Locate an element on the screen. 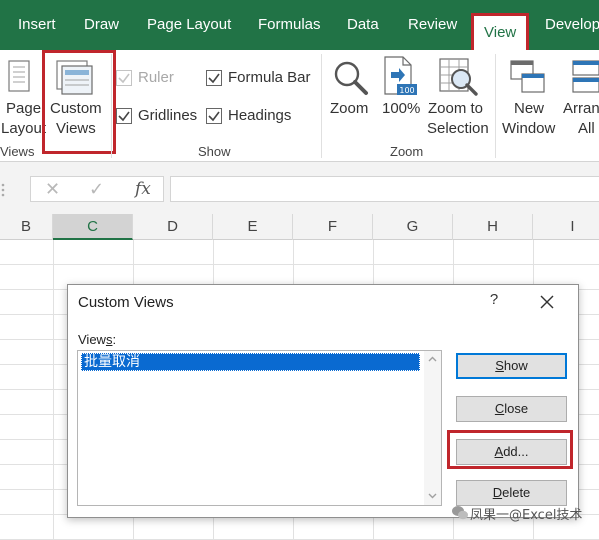  magnifier-icon is located at coordinates (351, 78).